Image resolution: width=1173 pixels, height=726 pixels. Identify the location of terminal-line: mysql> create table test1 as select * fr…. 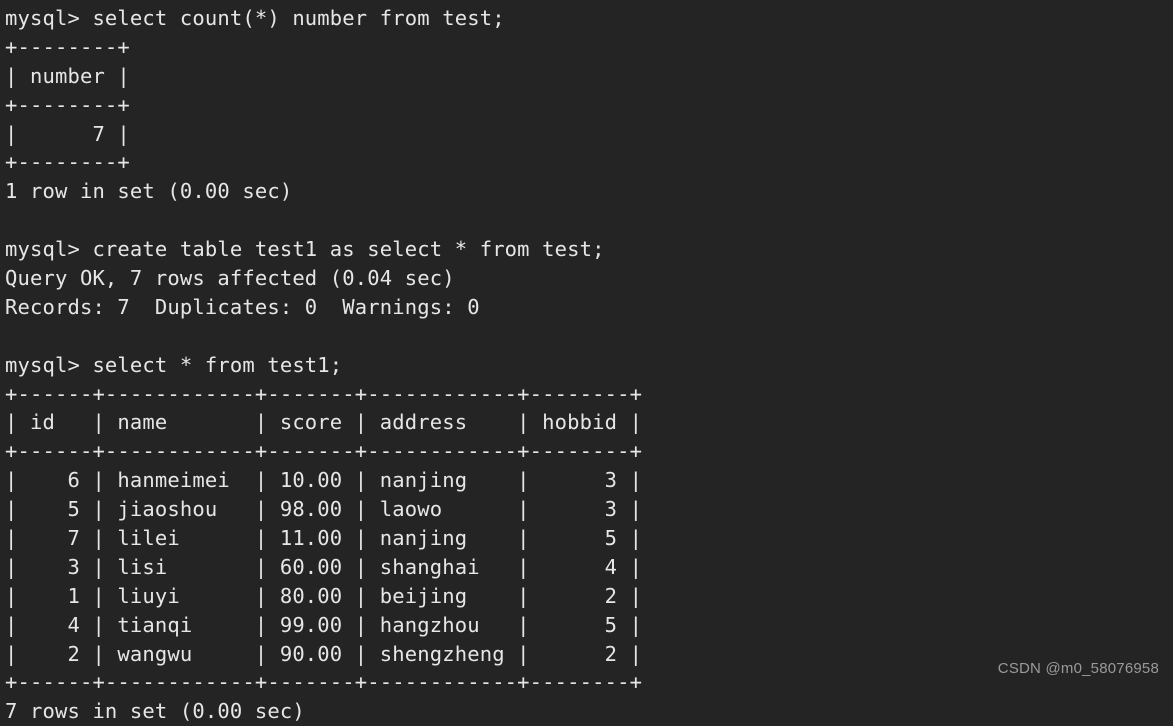
(305, 249).